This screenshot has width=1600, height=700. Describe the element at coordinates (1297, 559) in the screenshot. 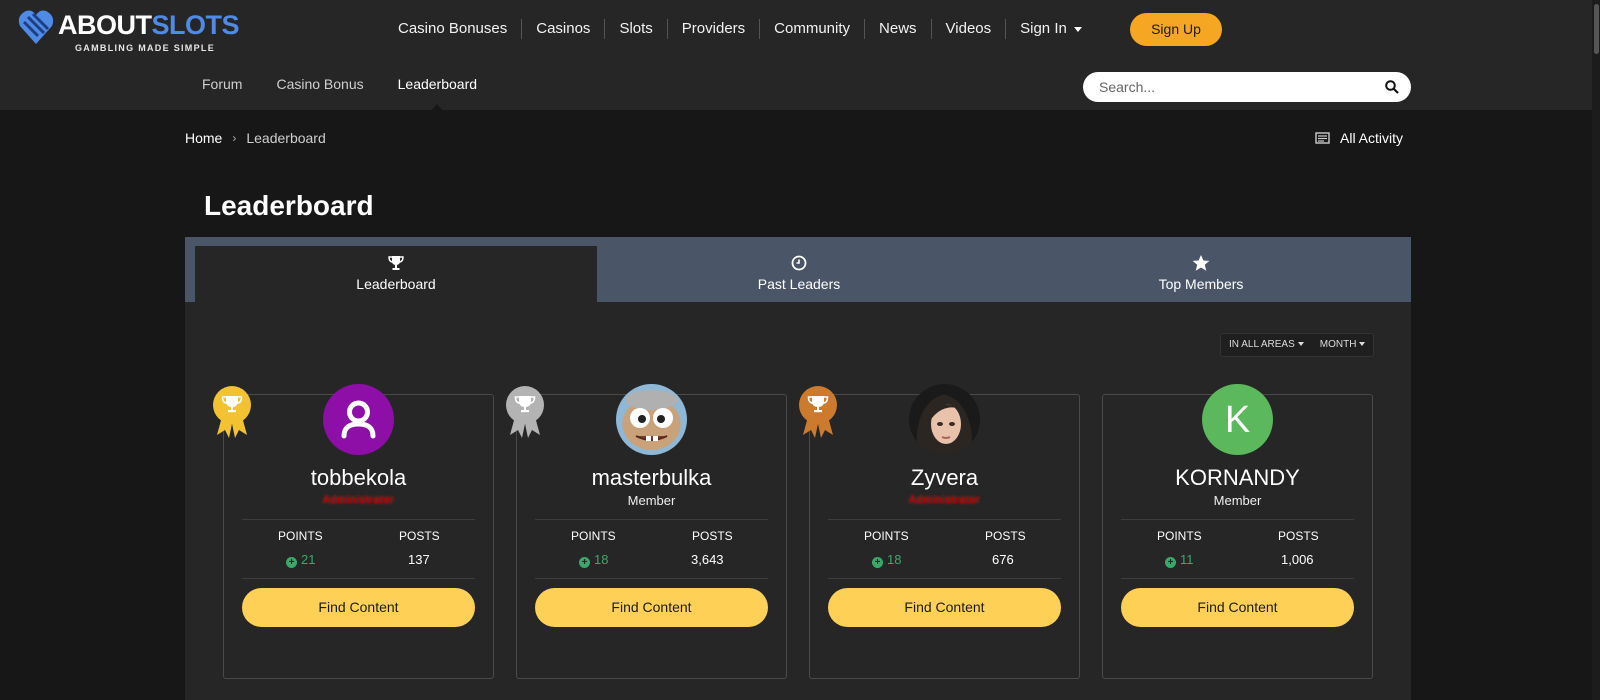

I see `posts-value: 1,006` at that location.